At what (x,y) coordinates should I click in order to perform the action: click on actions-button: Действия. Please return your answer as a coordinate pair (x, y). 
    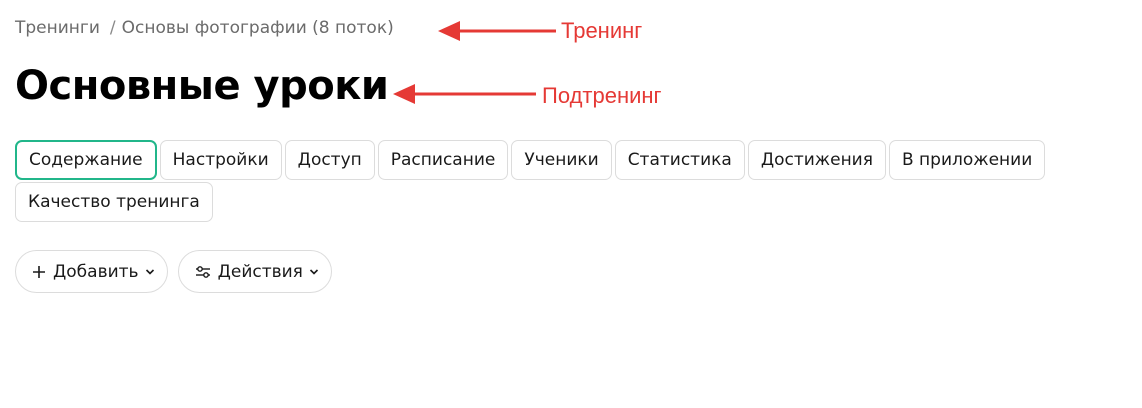
    Looking at the image, I should click on (254, 271).